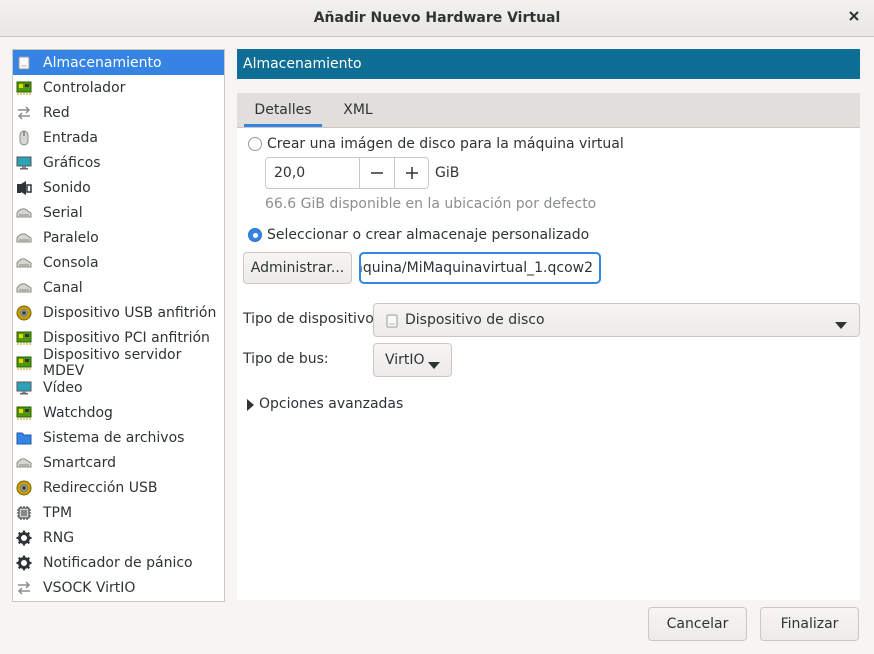 The width and height of the screenshot is (874, 654). Describe the element at coordinates (63, 287) in the screenshot. I see `sidebar-item-label: Canal` at that location.